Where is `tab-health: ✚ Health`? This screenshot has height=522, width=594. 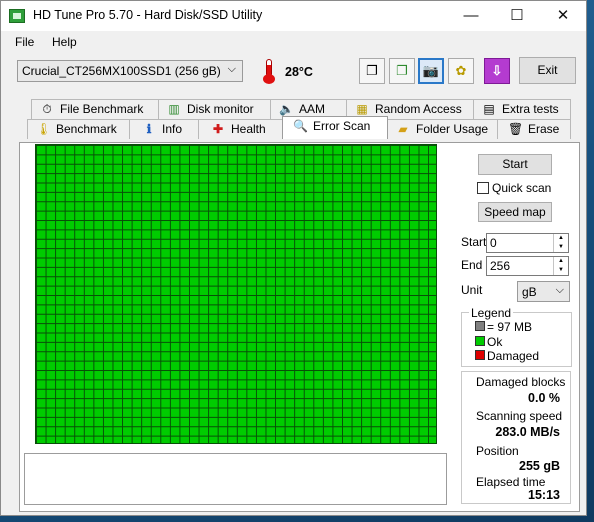
tab-health: ✚ Health is located at coordinates (240, 129).